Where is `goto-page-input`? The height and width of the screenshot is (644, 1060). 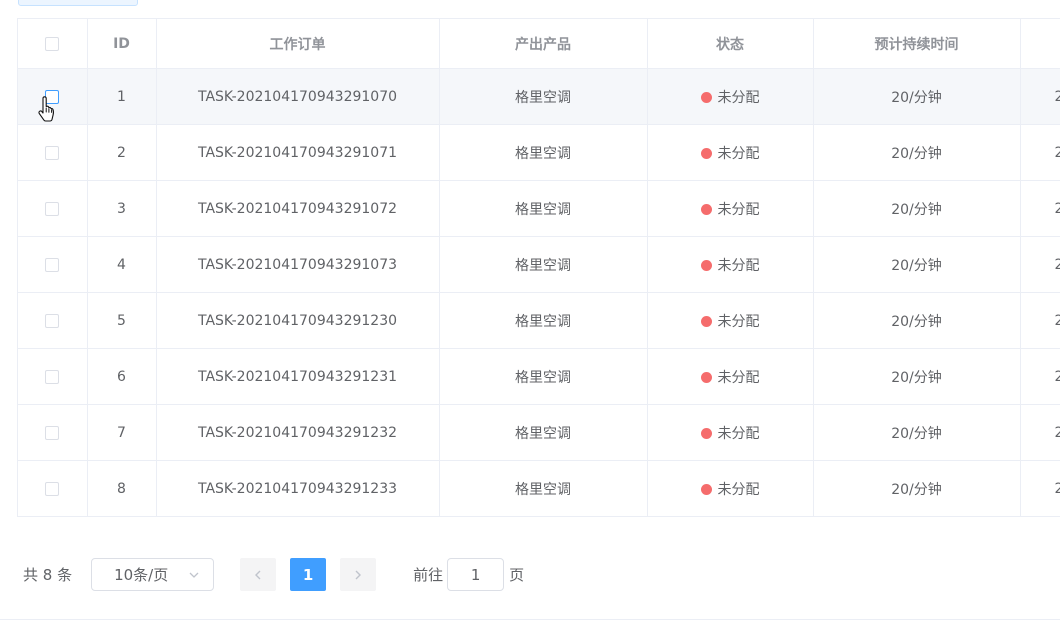 goto-page-input is located at coordinates (476, 574).